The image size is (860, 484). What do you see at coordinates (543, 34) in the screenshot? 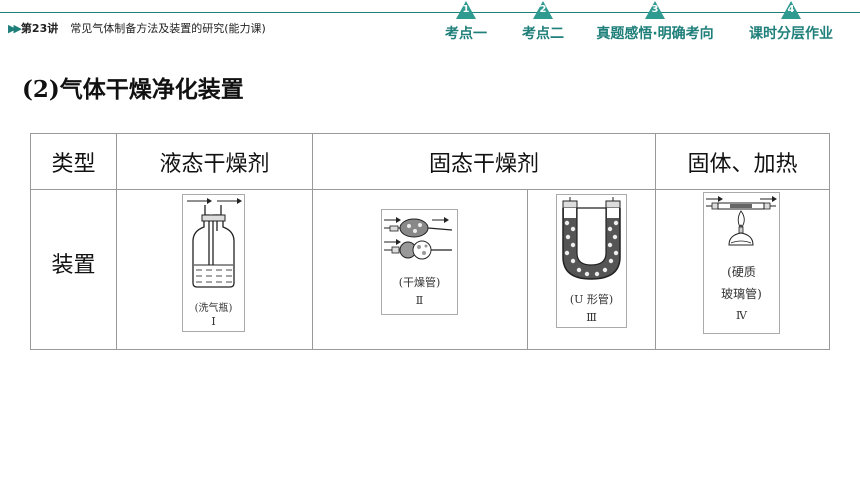
I see `nav-label-2: 考点二` at bounding box center [543, 34].